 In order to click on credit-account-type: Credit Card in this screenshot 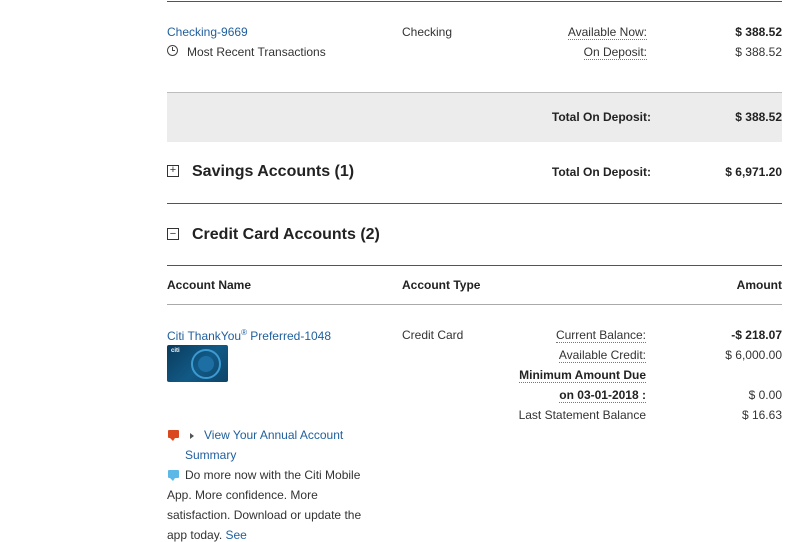, I will do `click(433, 335)`.